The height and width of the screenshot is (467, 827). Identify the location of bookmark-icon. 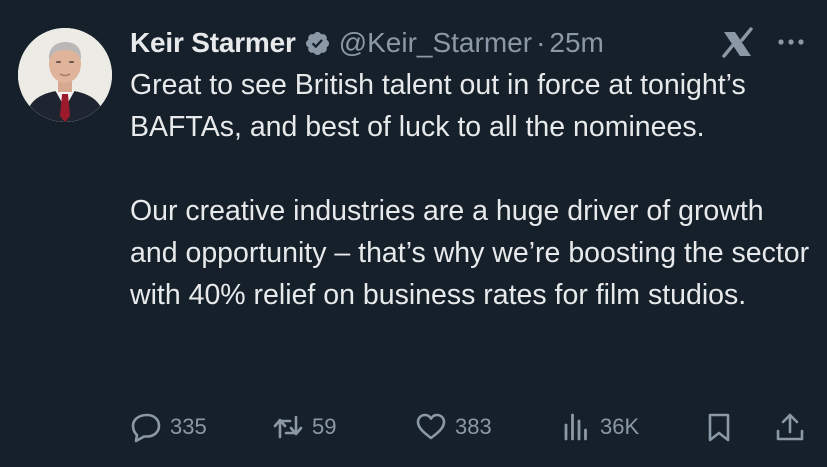
(719, 427).